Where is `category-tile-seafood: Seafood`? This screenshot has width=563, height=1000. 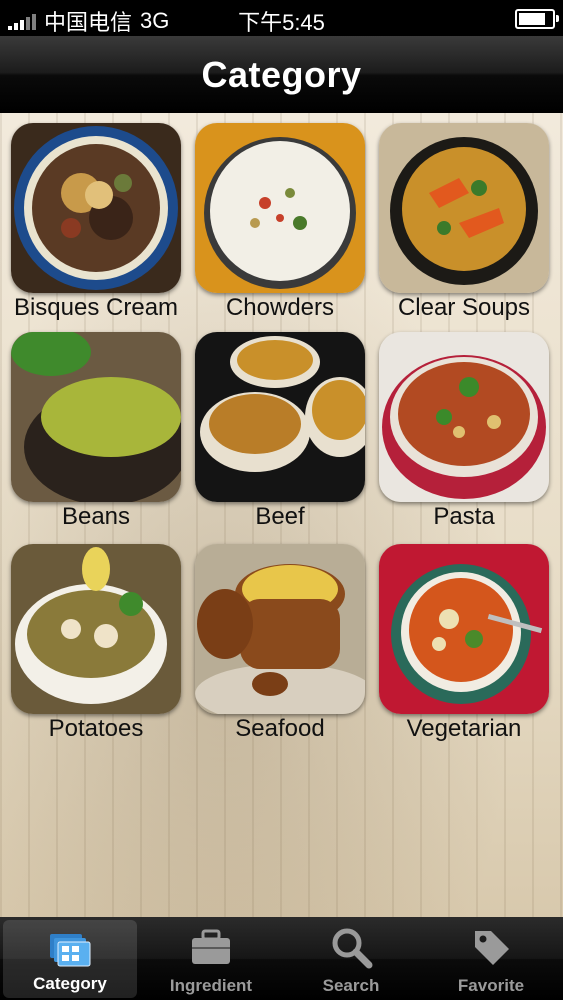
category-tile-seafood: Seafood is located at coordinates (280, 643).